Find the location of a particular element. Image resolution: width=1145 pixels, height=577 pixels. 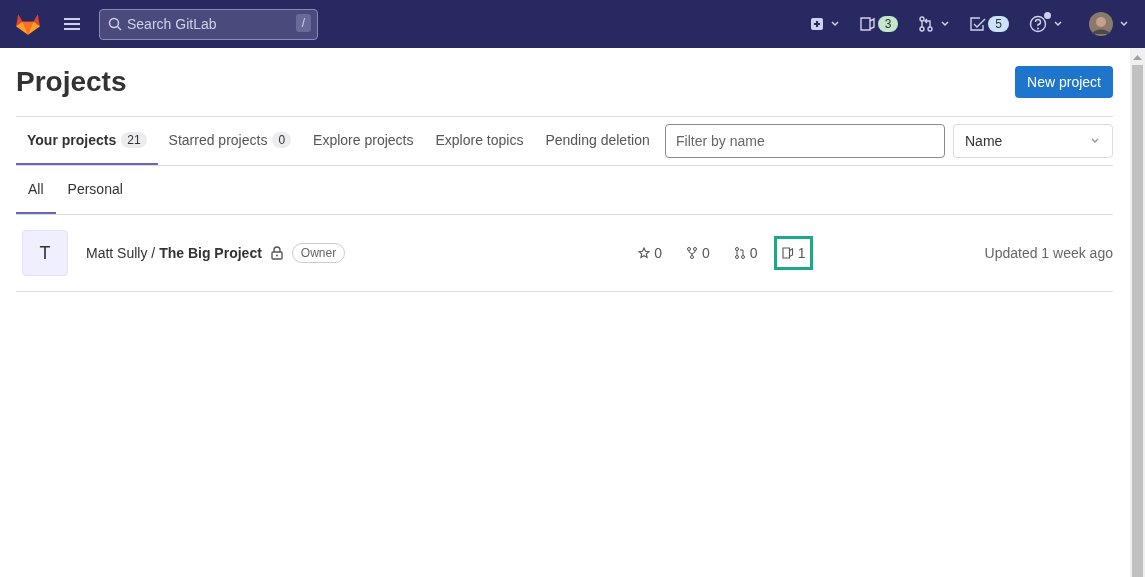

scrollbar-thumb is located at coordinates (1137, 320).